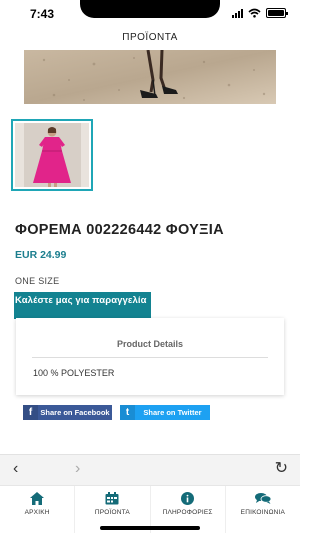 The image size is (320, 533). Describe the element at coordinates (281, 469) in the screenshot. I see `reload-icon: ↻` at that location.